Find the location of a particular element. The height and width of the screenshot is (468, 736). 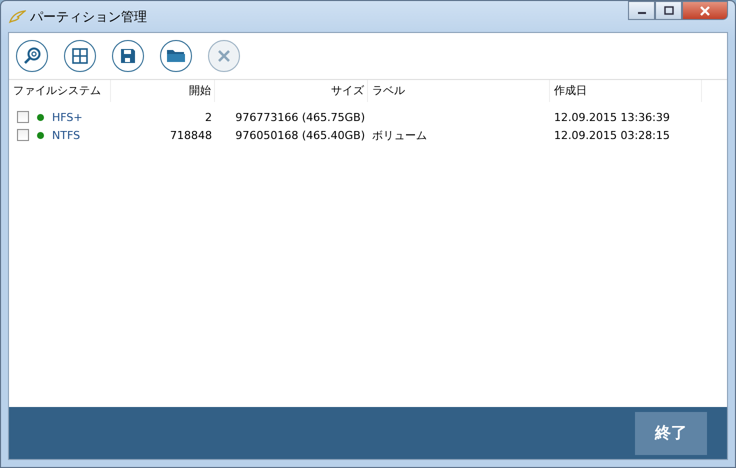

maximize-button is located at coordinates (668, 10).